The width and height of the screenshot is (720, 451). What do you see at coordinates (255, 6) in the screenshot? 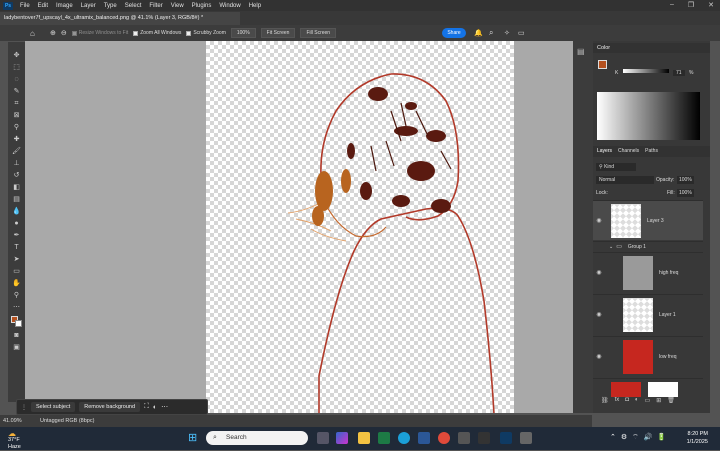
I see `menu-help: Help` at bounding box center [255, 6].